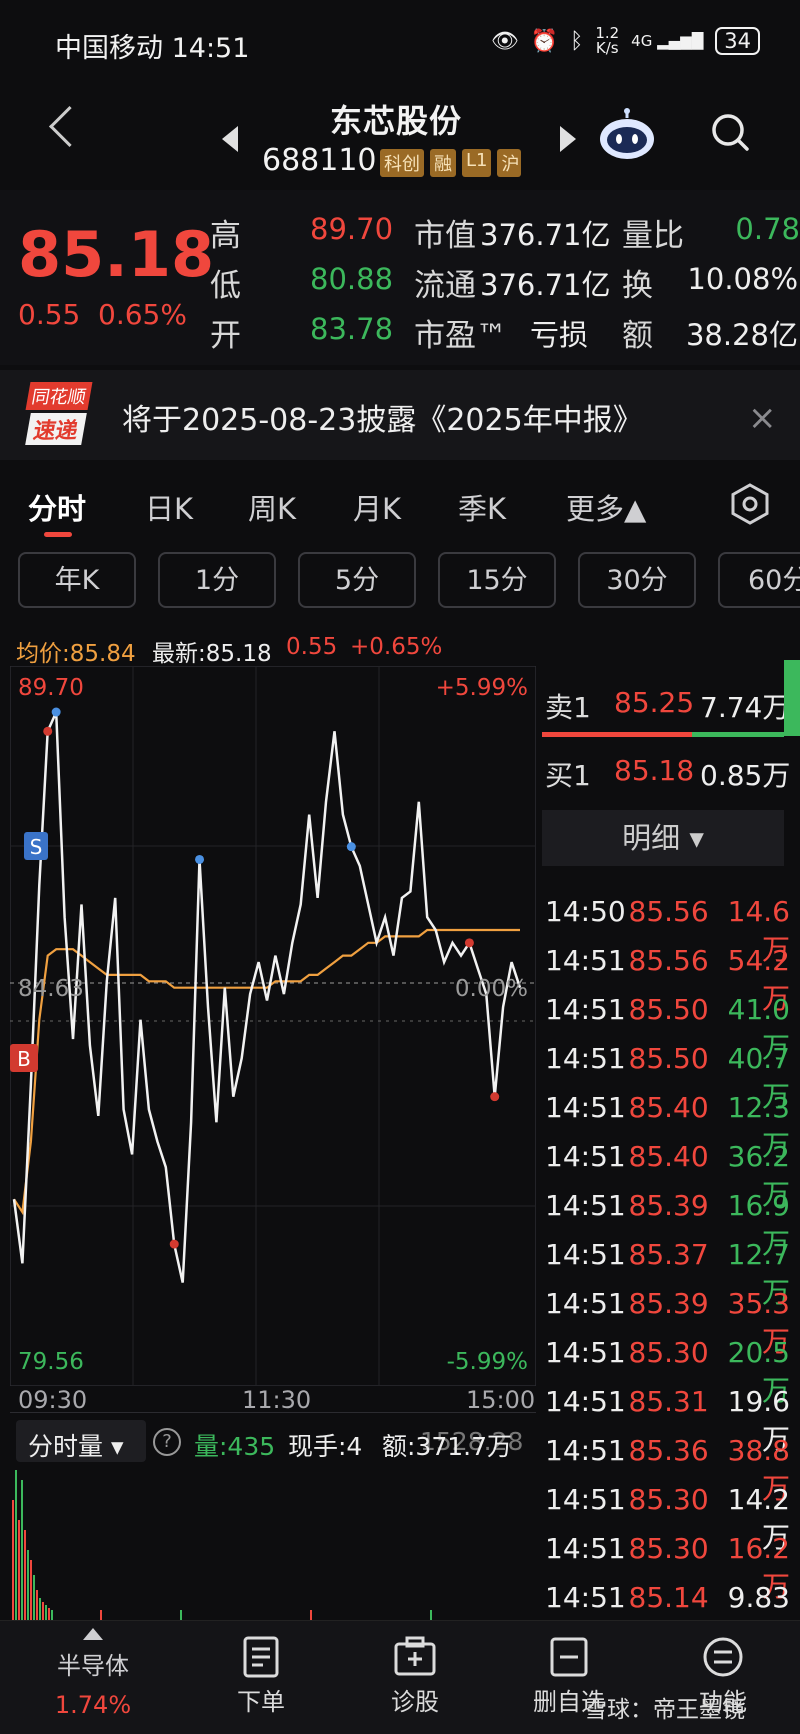 The image size is (800, 1734). What do you see at coordinates (445, 286) in the screenshot?
I see `float-label: 流通` at bounding box center [445, 286].